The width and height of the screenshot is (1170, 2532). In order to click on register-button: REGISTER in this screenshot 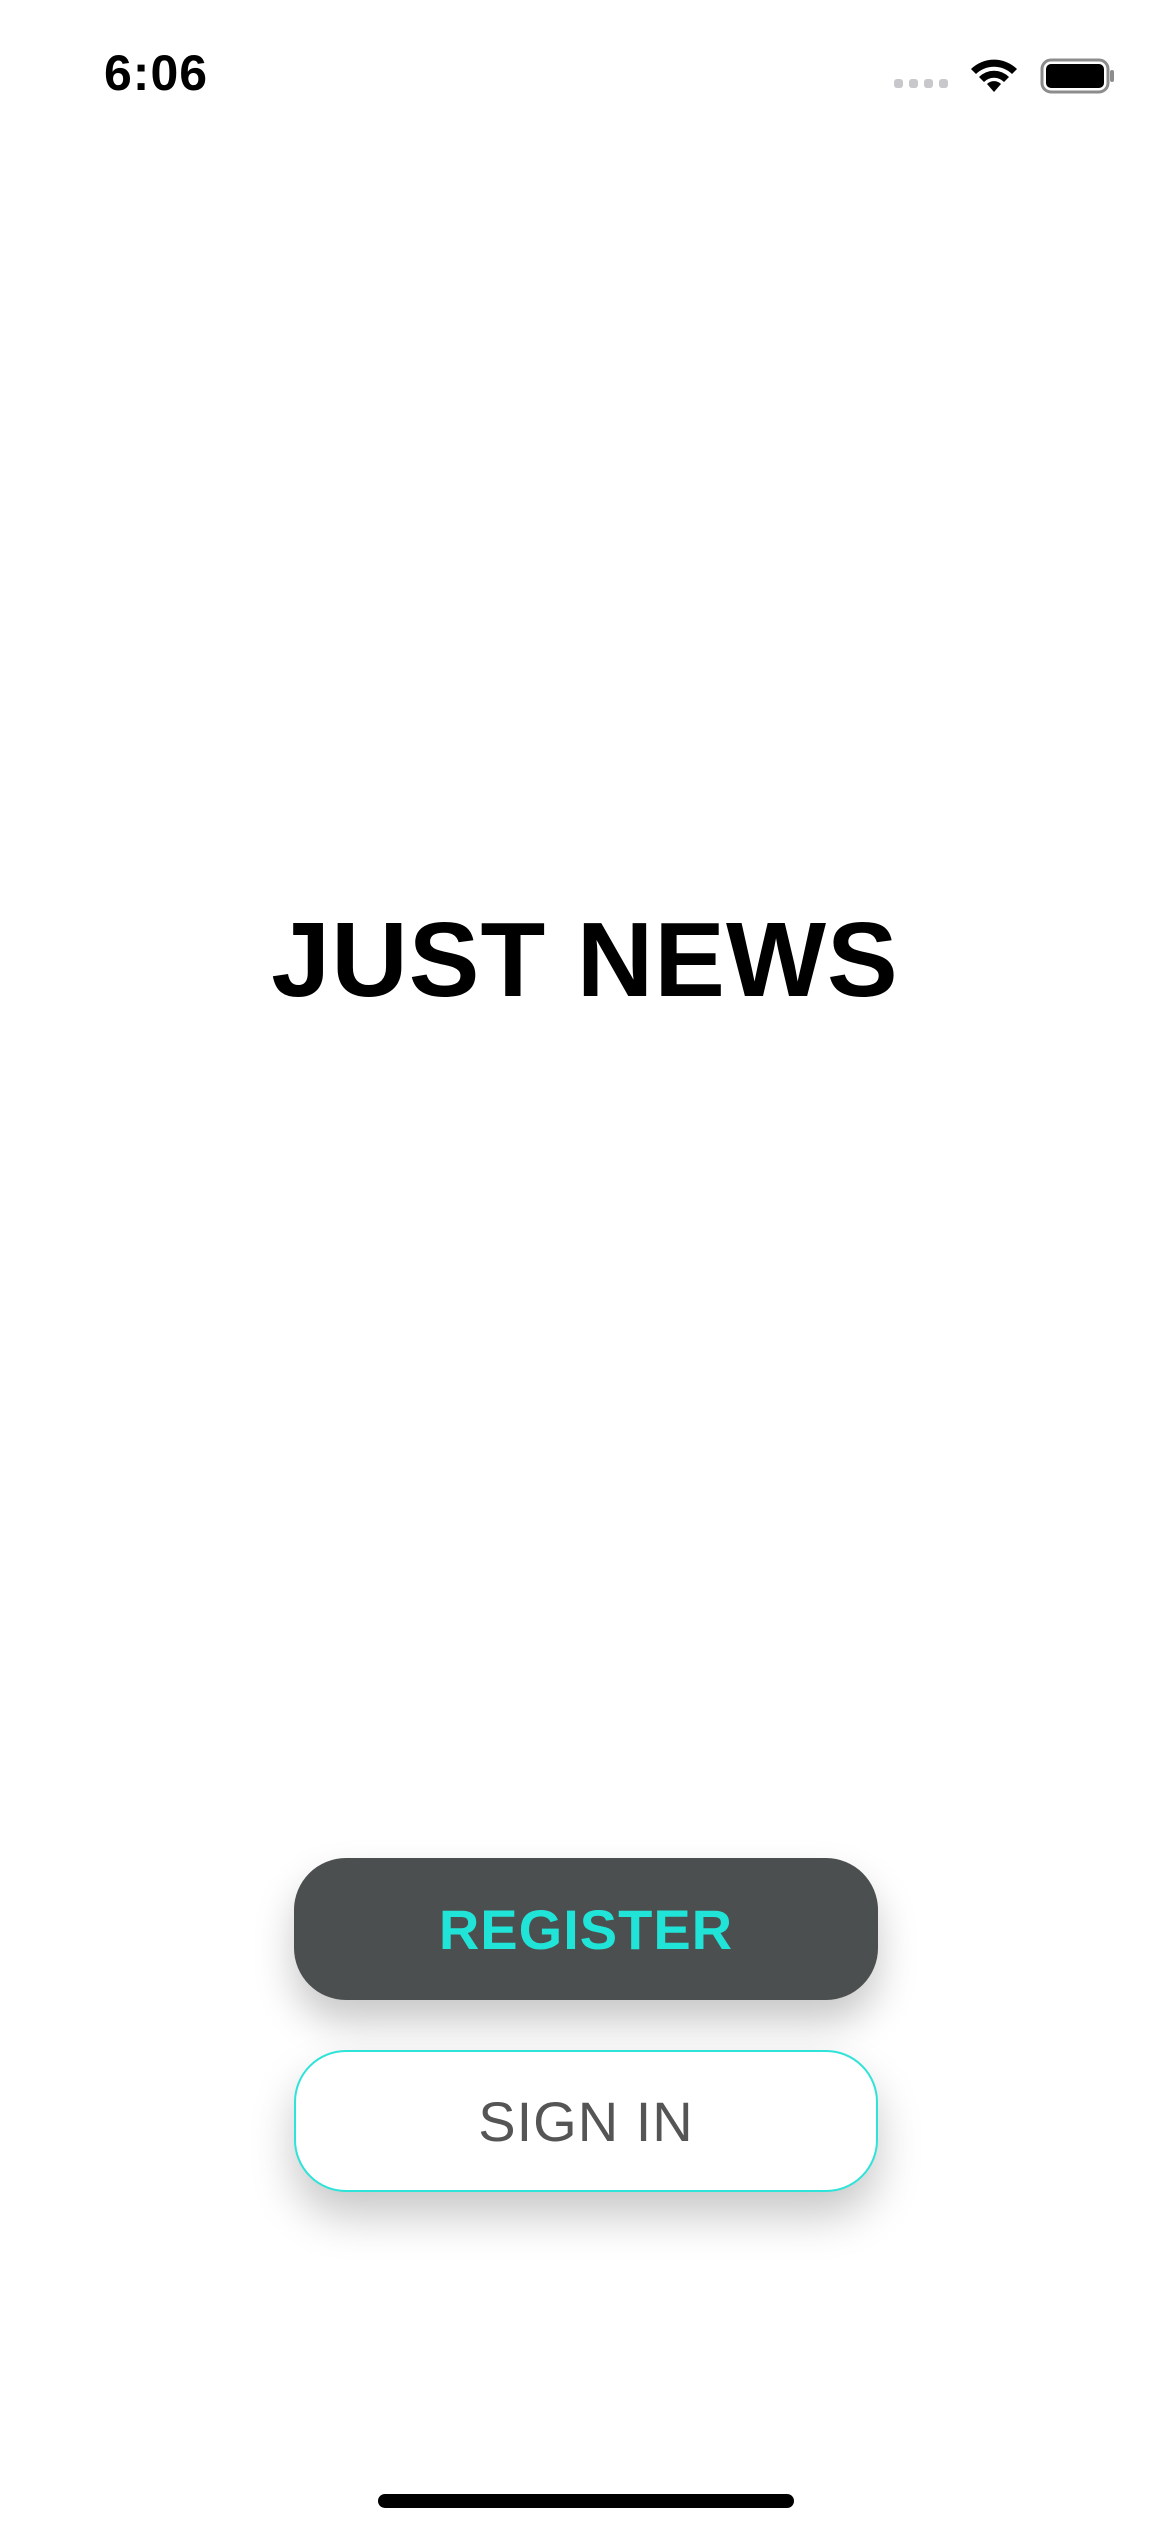, I will do `click(586, 1929)`.